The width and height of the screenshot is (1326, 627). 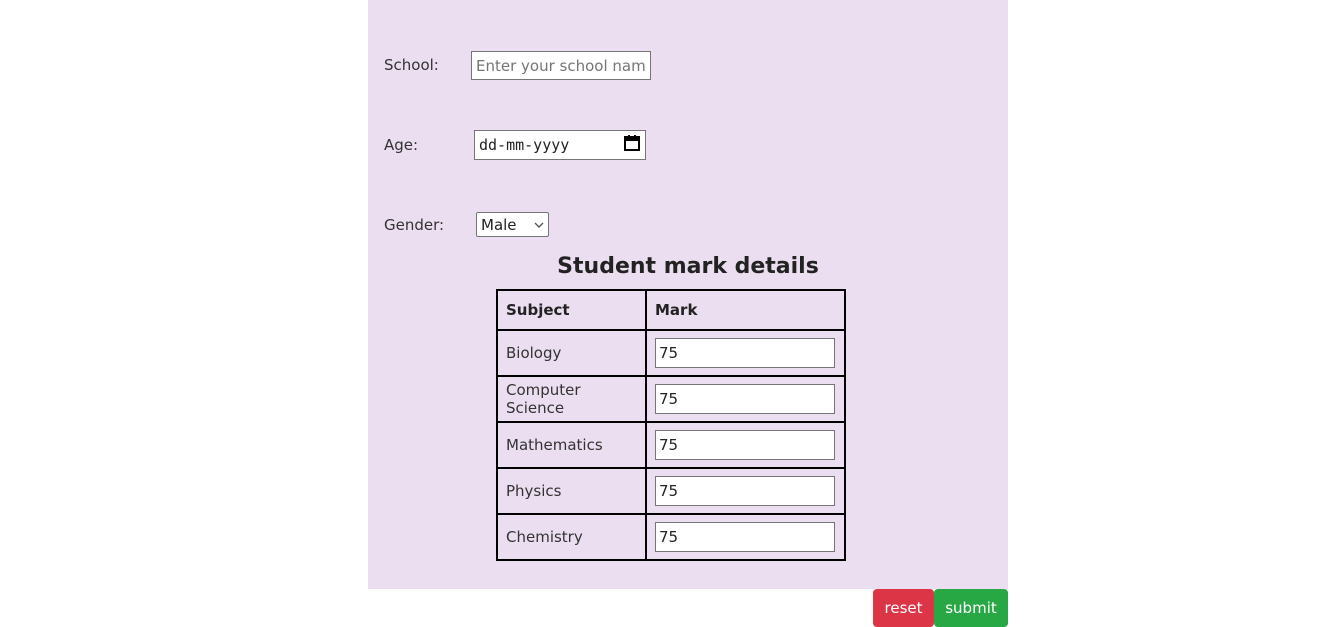 I want to click on subject-cell: Mathematics, so click(x=571, y=445).